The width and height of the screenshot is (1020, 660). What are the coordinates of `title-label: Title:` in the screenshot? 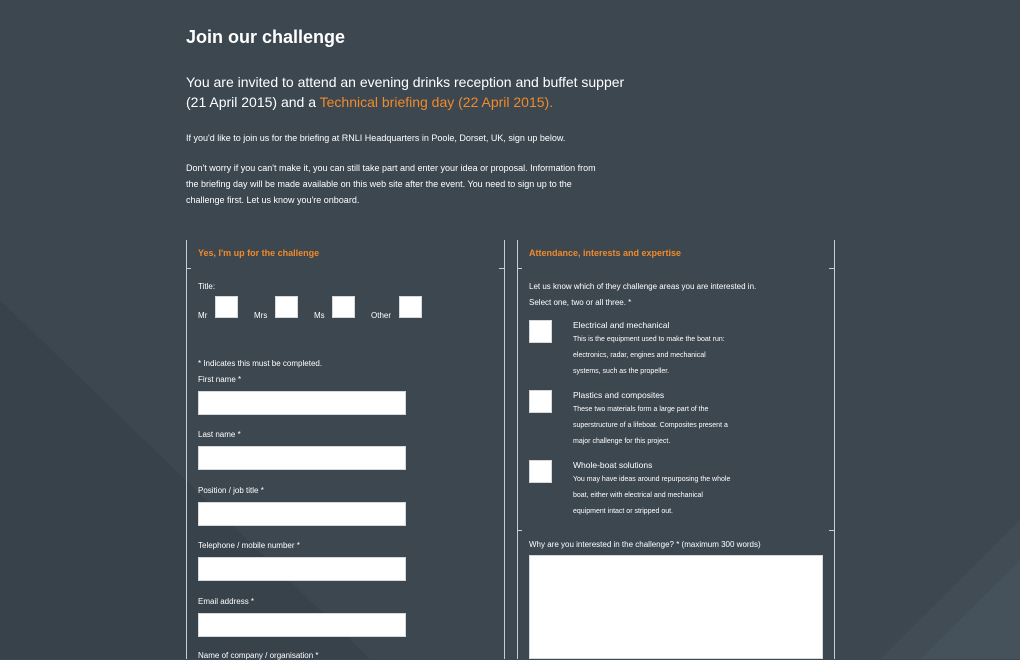 It's located at (207, 286).